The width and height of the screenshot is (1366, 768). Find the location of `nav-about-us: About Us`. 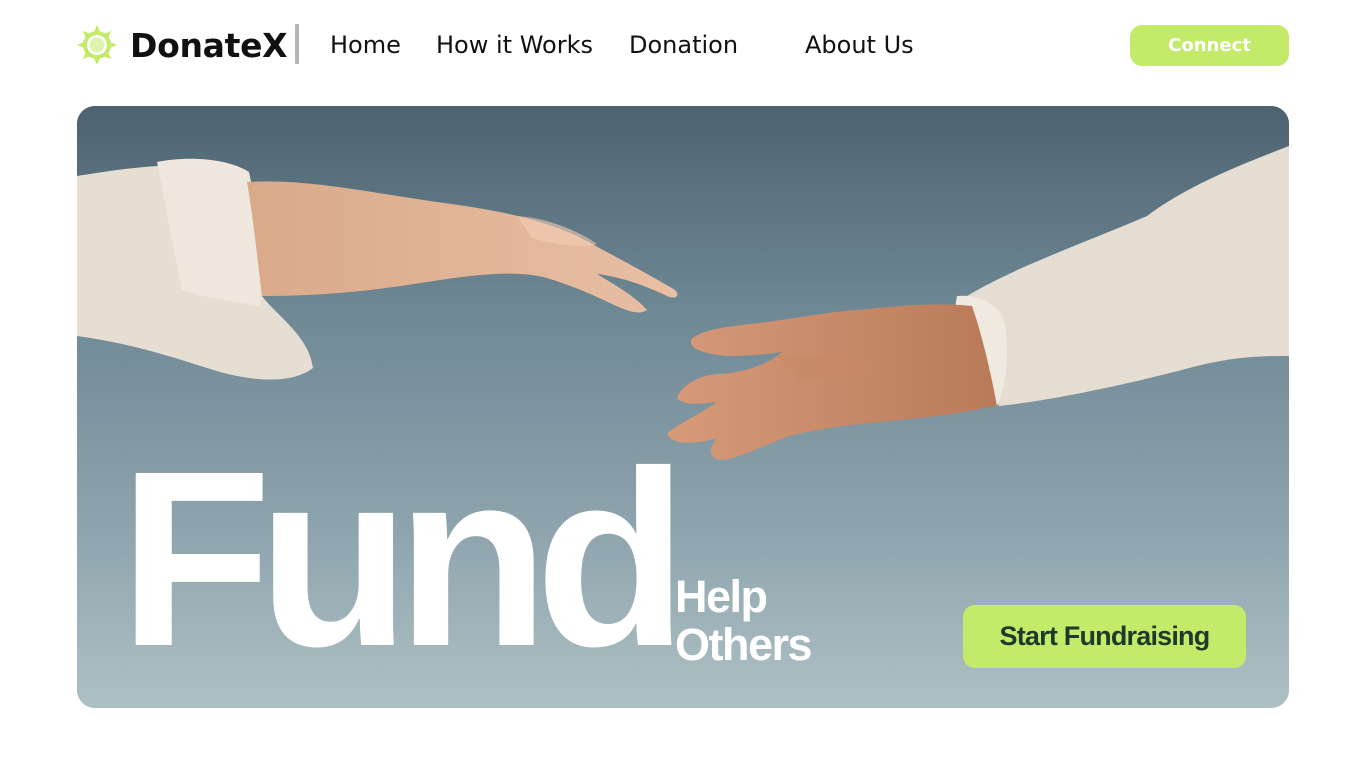

nav-about-us: About Us is located at coordinates (859, 45).